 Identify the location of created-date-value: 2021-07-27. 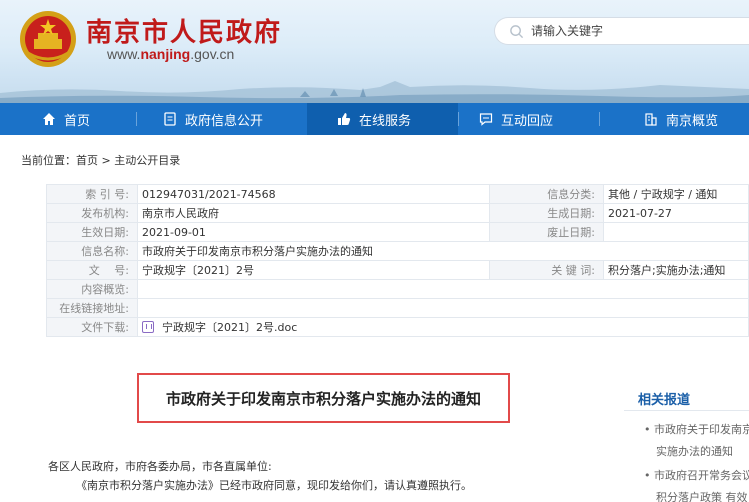
(676, 213).